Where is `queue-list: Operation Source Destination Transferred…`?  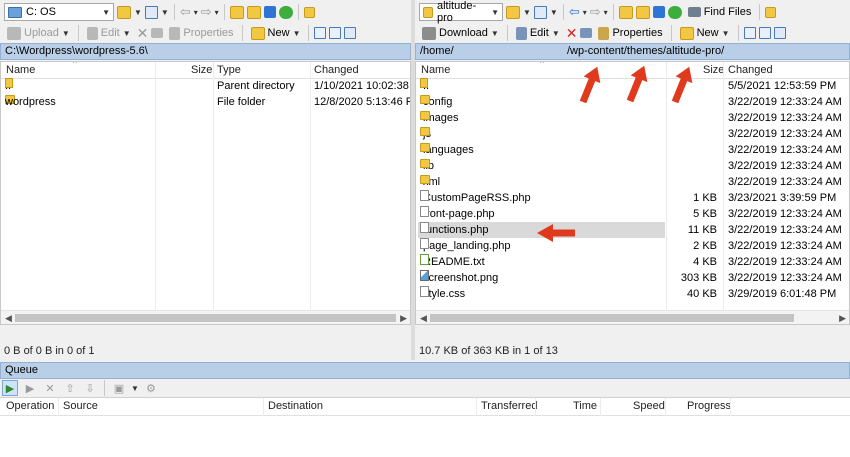 queue-list: Operation Source Destination Transferred… is located at coordinates (425, 427).